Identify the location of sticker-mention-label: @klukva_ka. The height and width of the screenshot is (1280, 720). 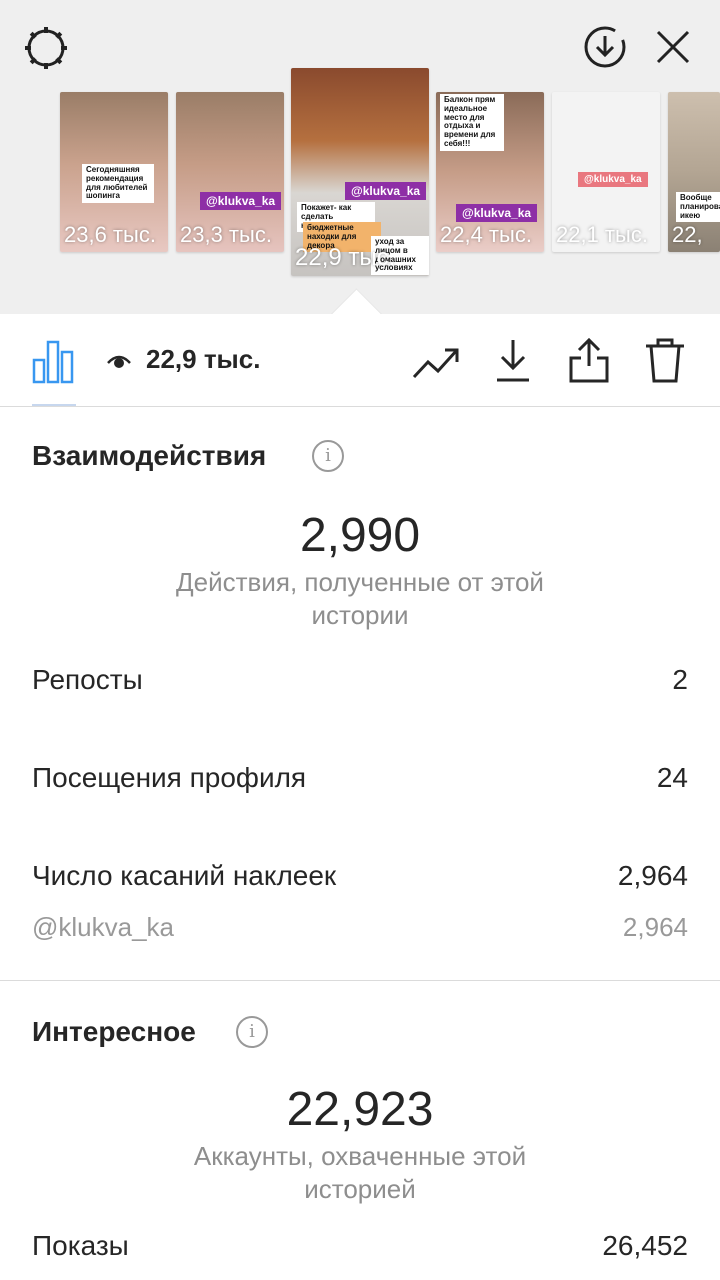
(103, 927).